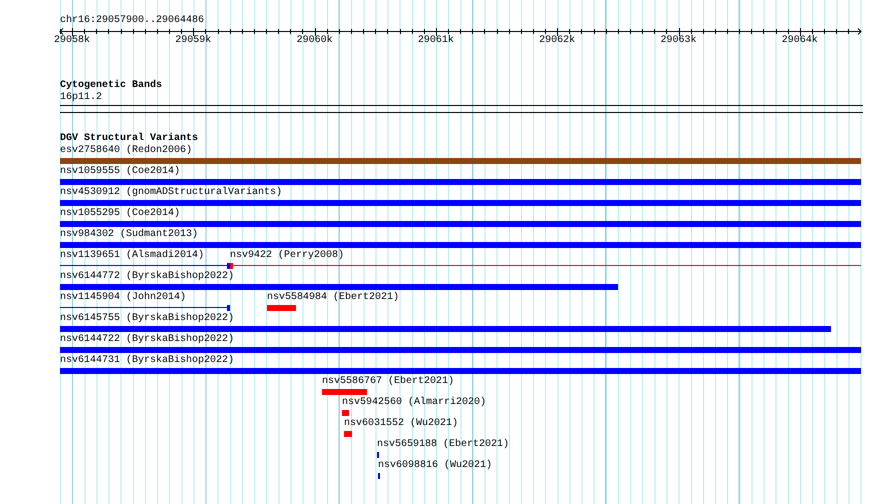 The width and height of the screenshot is (890, 504). Describe the element at coordinates (126, 151) in the screenshot. I see `variant-label: esv2758640 (Redon2006)` at that location.